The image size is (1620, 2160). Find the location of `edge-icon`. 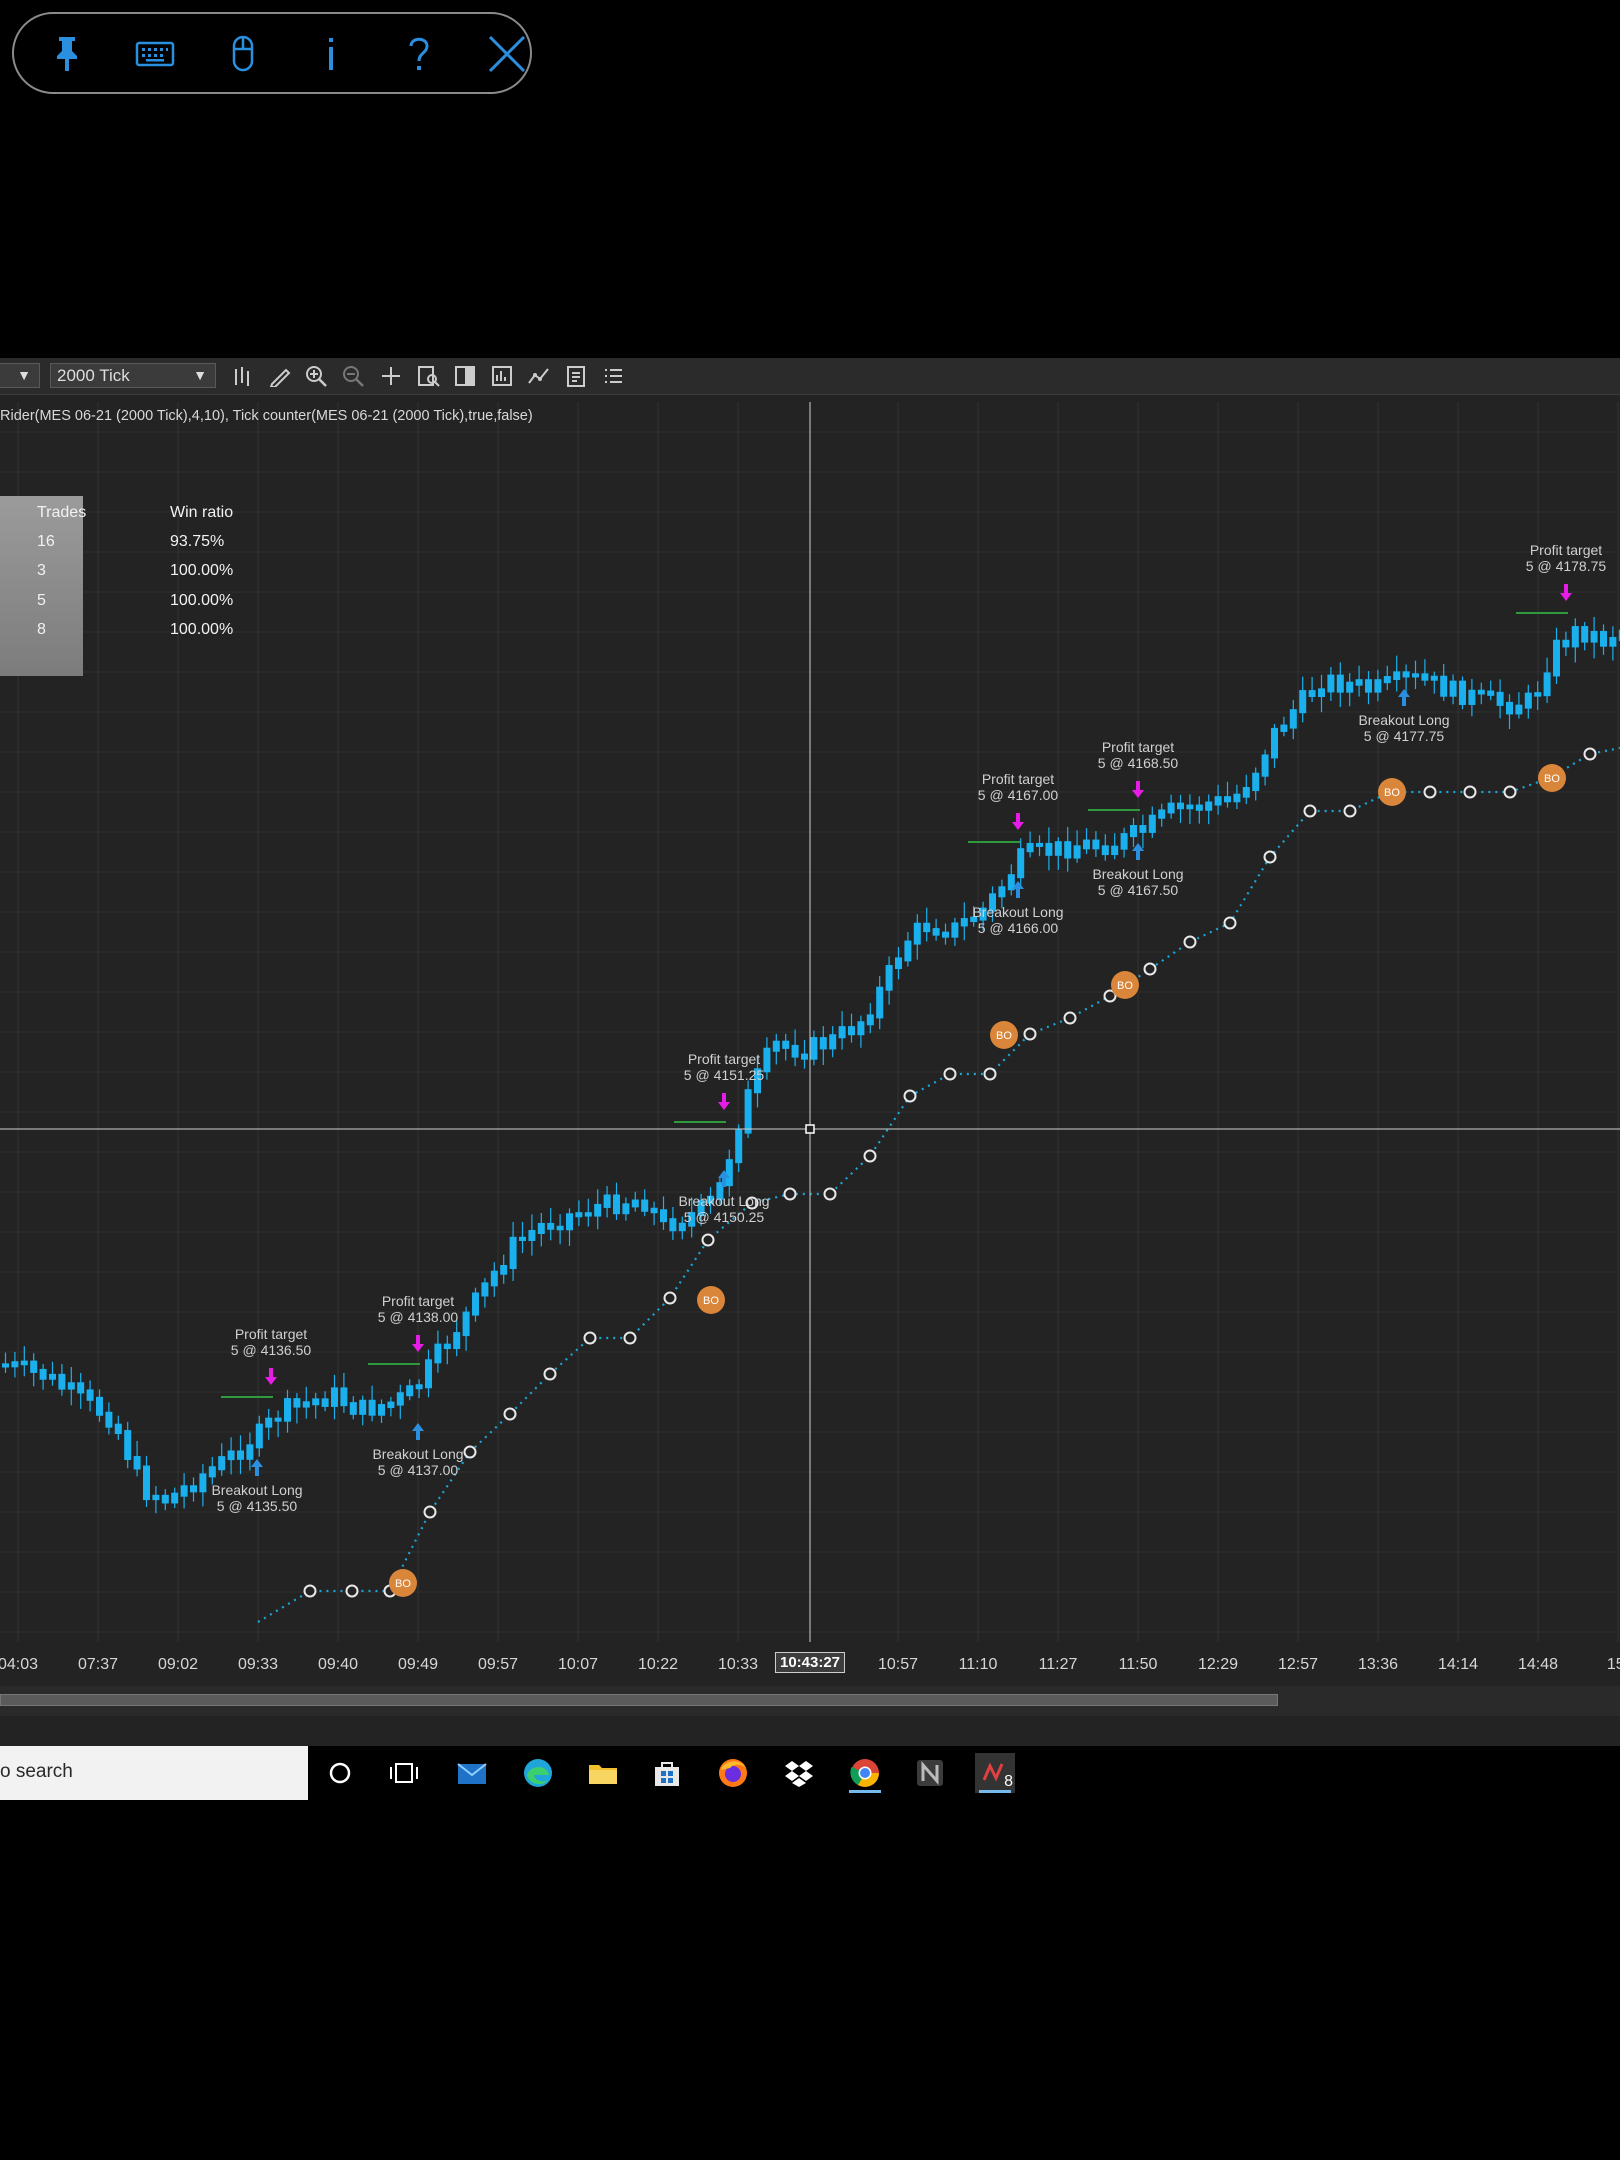

edge-icon is located at coordinates (538, 1773).